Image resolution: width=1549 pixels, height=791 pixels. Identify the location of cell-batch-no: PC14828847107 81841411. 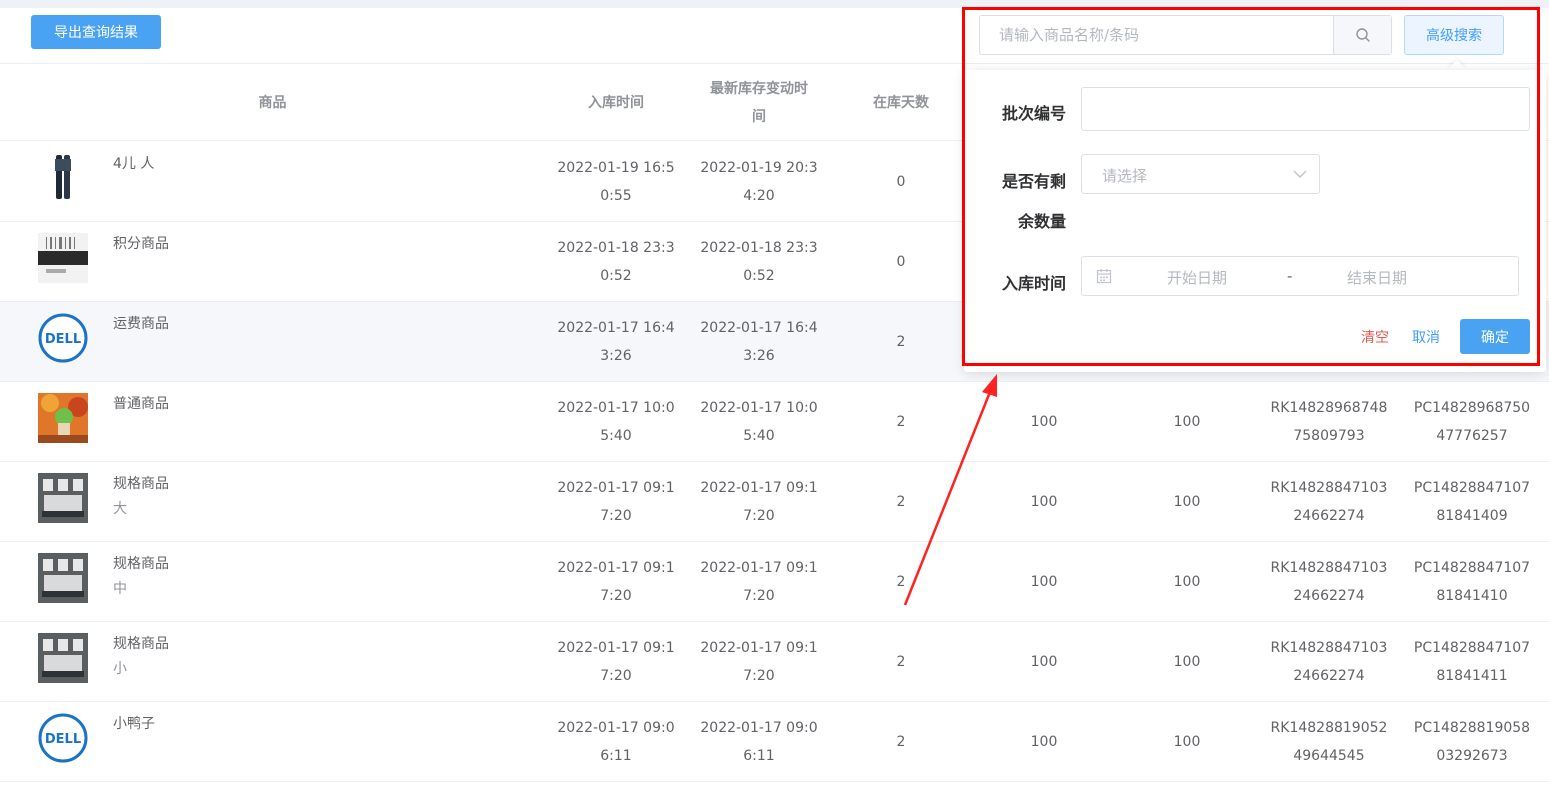
(1472, 662).